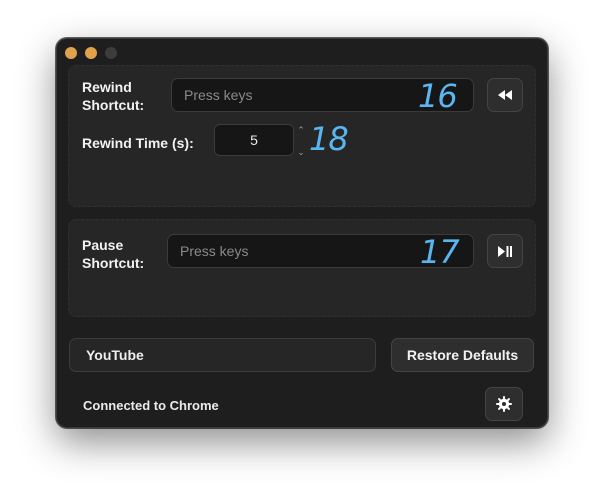 The height and width of the screenshot is (500, 603). Describe the element at coordinates (320, 252) in the screenshot. I see `pause-shortcut-field: 17` at that location.